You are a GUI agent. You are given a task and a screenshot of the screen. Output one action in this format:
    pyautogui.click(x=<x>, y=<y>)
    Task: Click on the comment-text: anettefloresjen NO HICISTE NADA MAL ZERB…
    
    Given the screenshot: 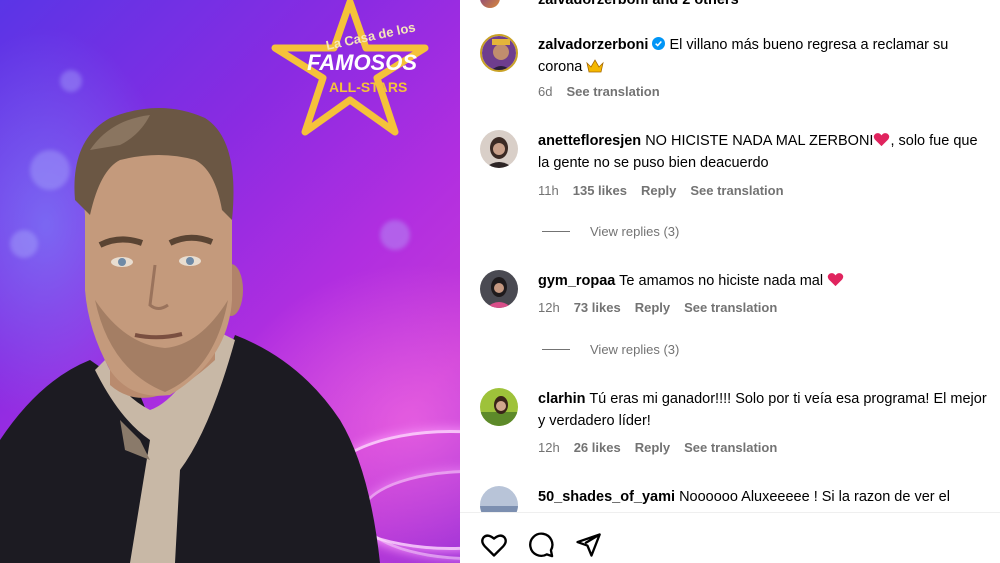 What is the action you would take?
    pyautogui.click(x=763, y=152)
    